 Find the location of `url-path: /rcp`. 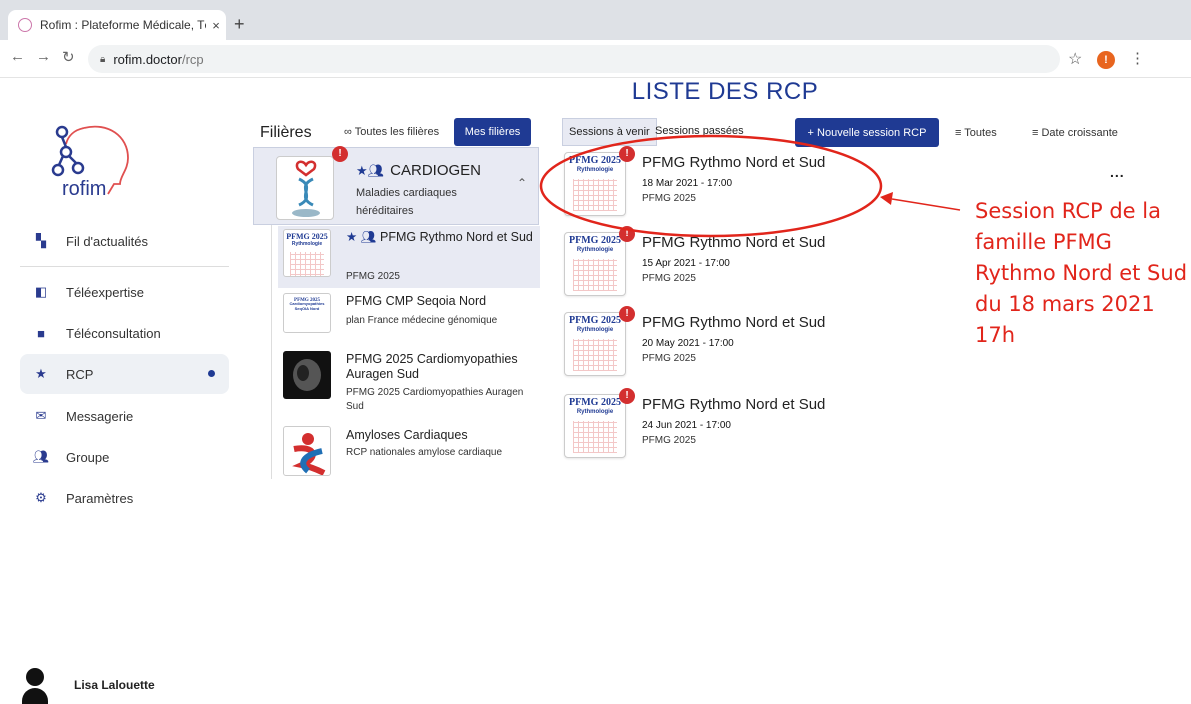

url-path: /rcp is located at coordinates (192, 59).